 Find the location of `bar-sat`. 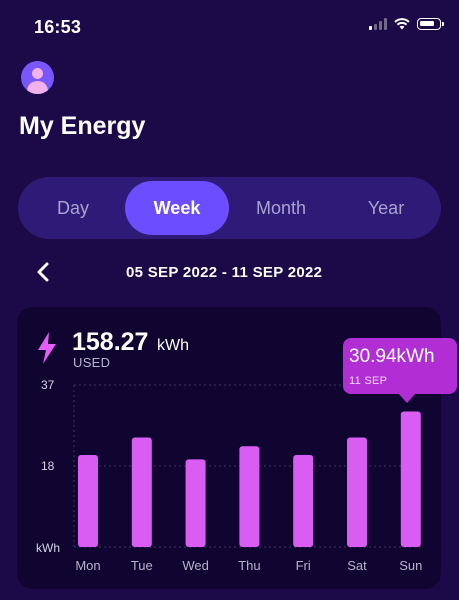

bar-sat is located at coordinates (357, 492).